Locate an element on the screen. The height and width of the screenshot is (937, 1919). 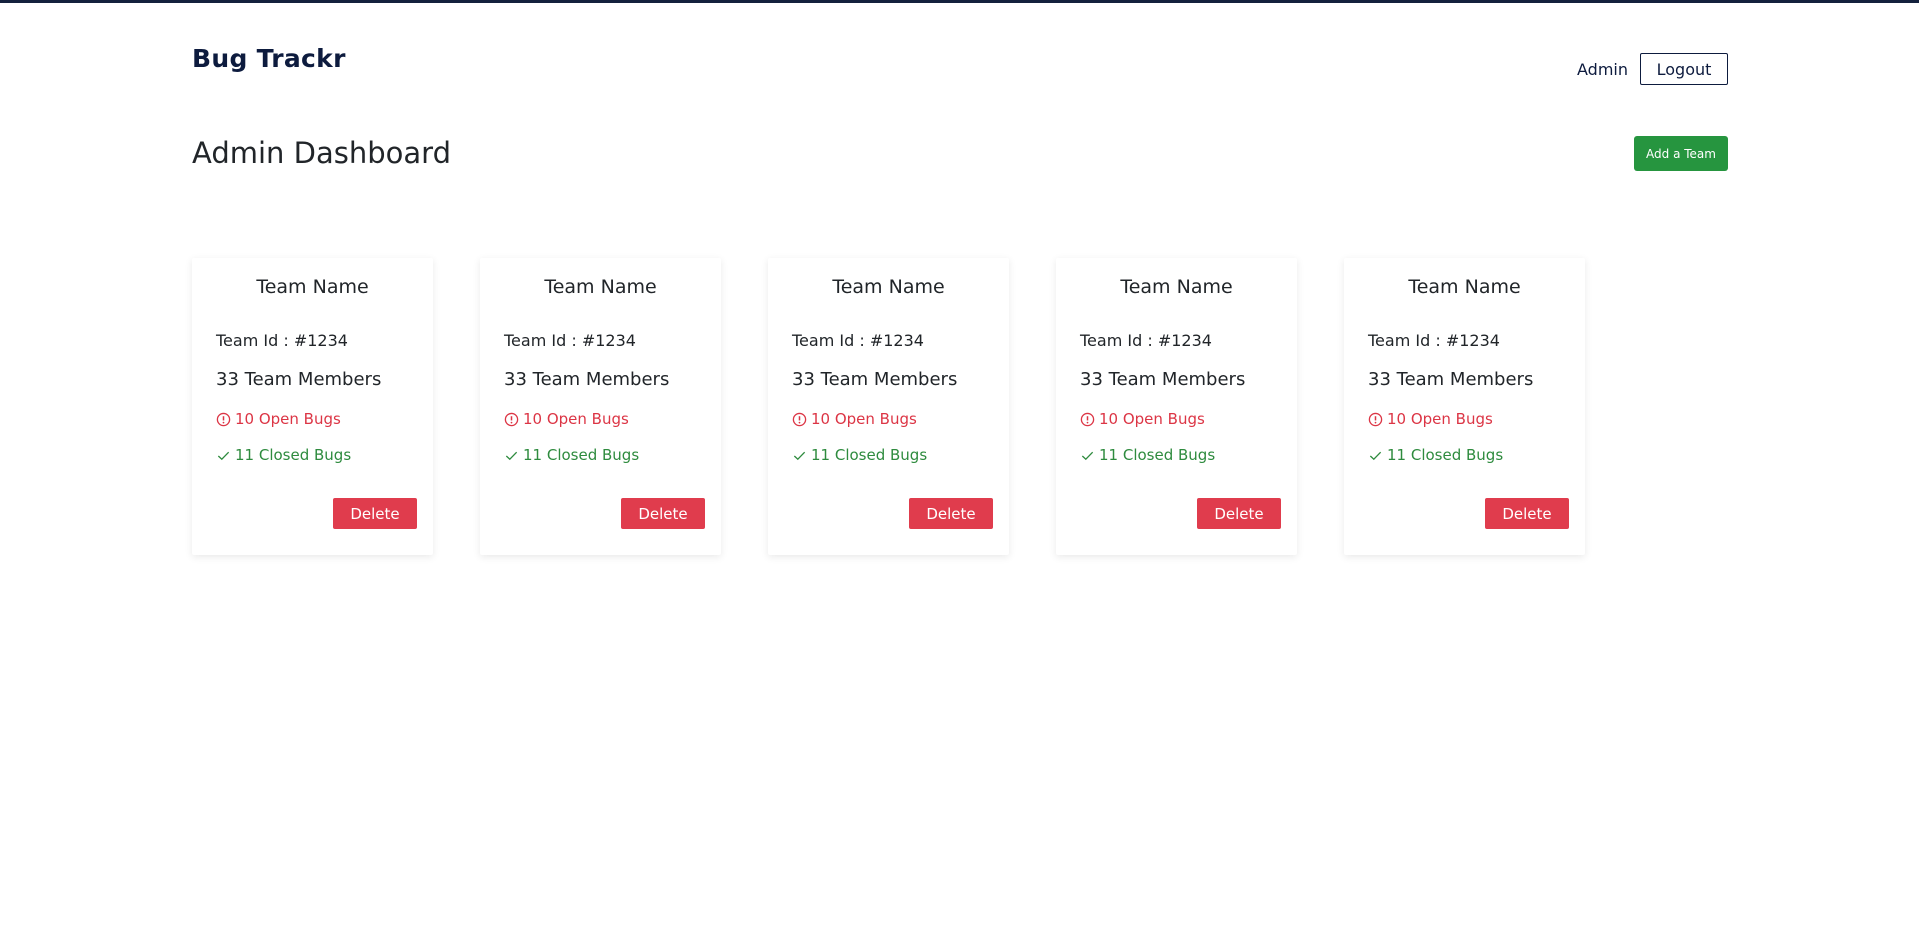
header: Bug Trackr Admin Logout is located at coordinates (960, 66).